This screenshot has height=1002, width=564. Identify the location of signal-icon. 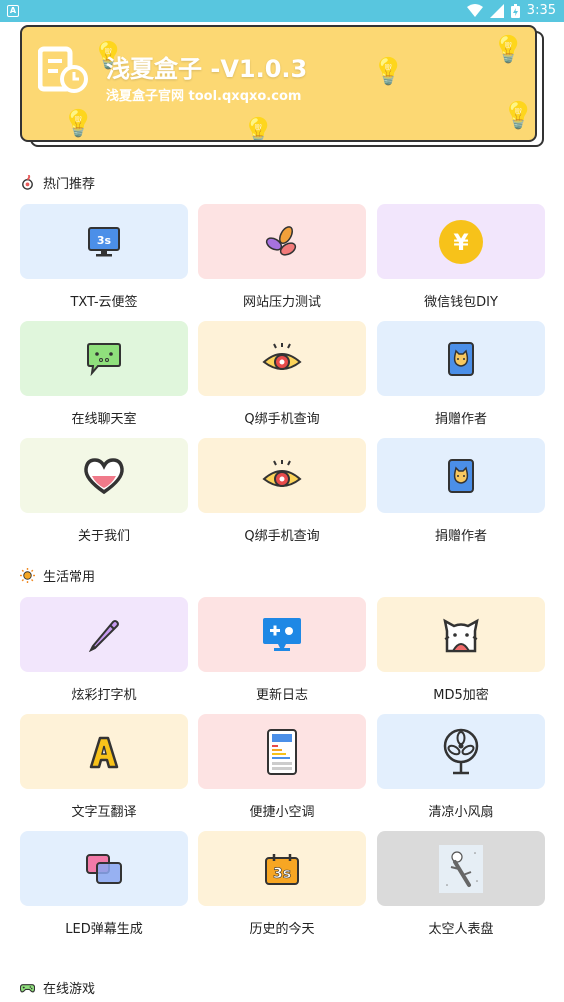
(496, 10).